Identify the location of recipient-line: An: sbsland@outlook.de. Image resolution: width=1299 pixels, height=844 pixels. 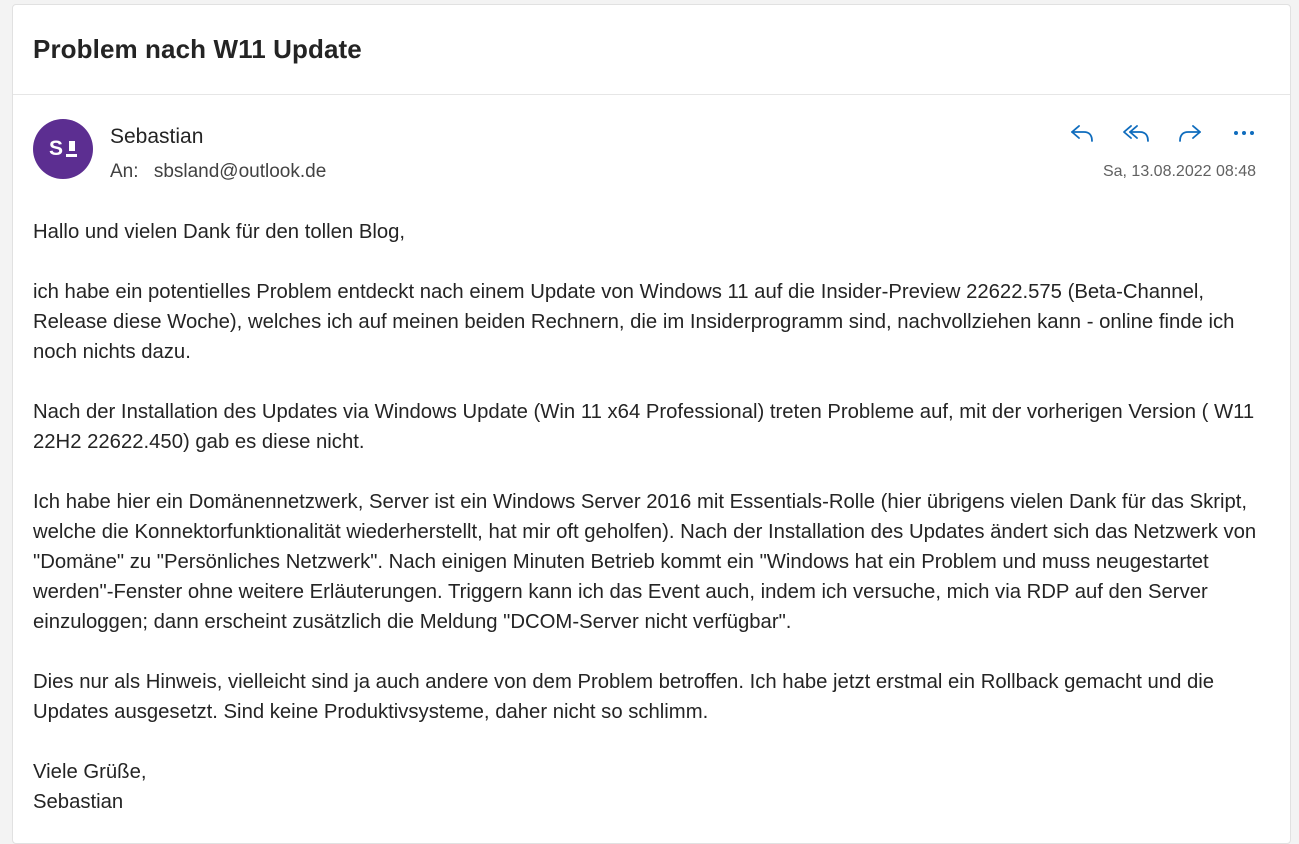
(218, 172).